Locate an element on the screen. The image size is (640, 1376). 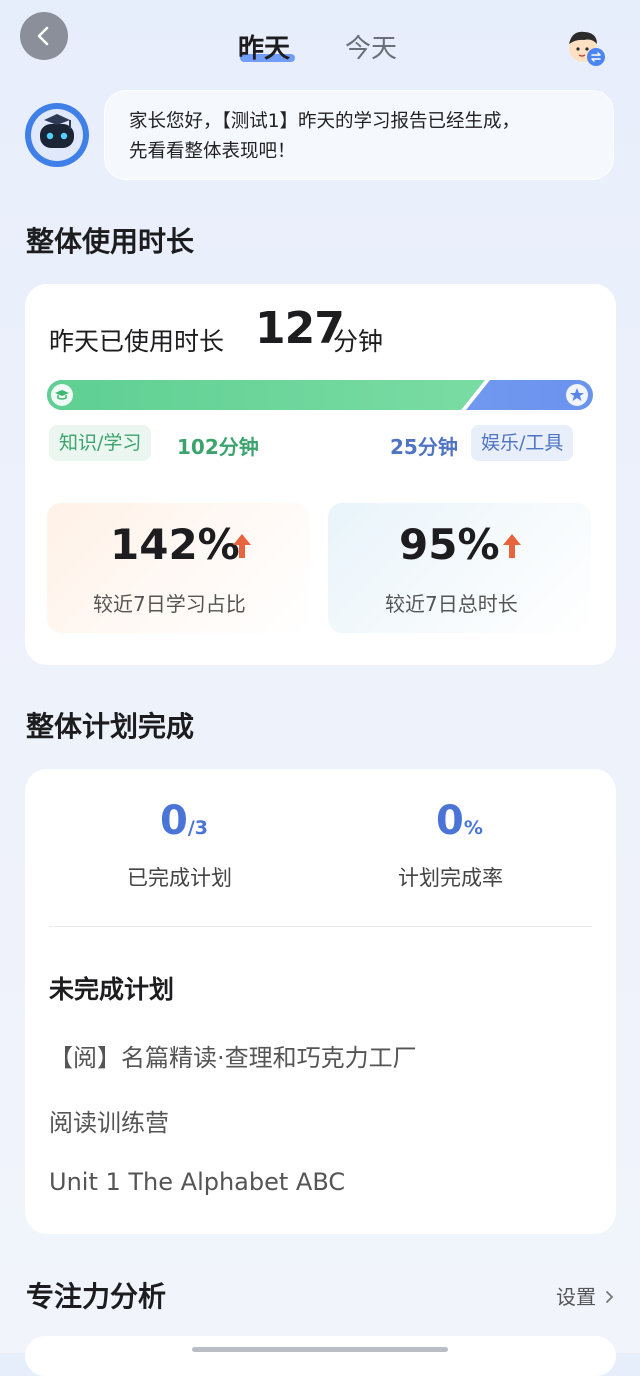
settings-label: 设置 is located at coordinates (576, 1297).